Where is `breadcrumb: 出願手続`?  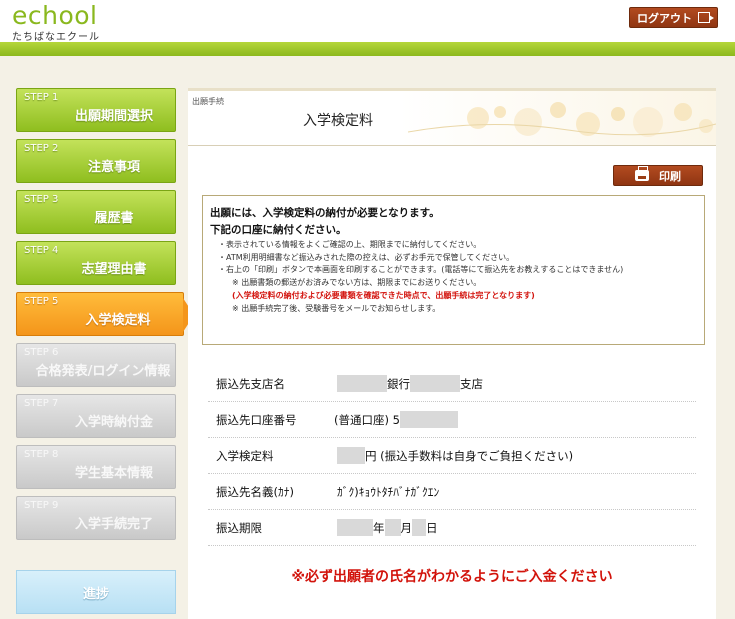 breadcrumb: 出願手続 is located at coordinates (208, 101).